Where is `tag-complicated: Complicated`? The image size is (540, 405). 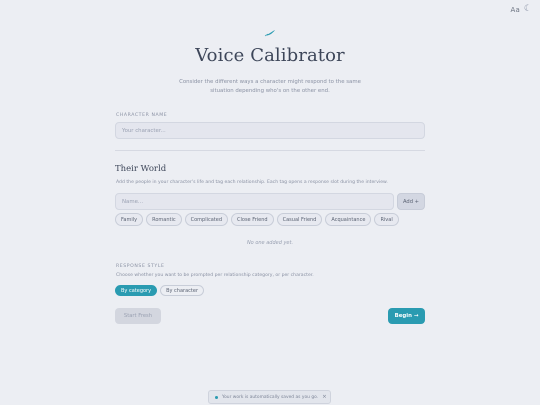
tag-complicated: Complicated is located at coordinates (206, 219).